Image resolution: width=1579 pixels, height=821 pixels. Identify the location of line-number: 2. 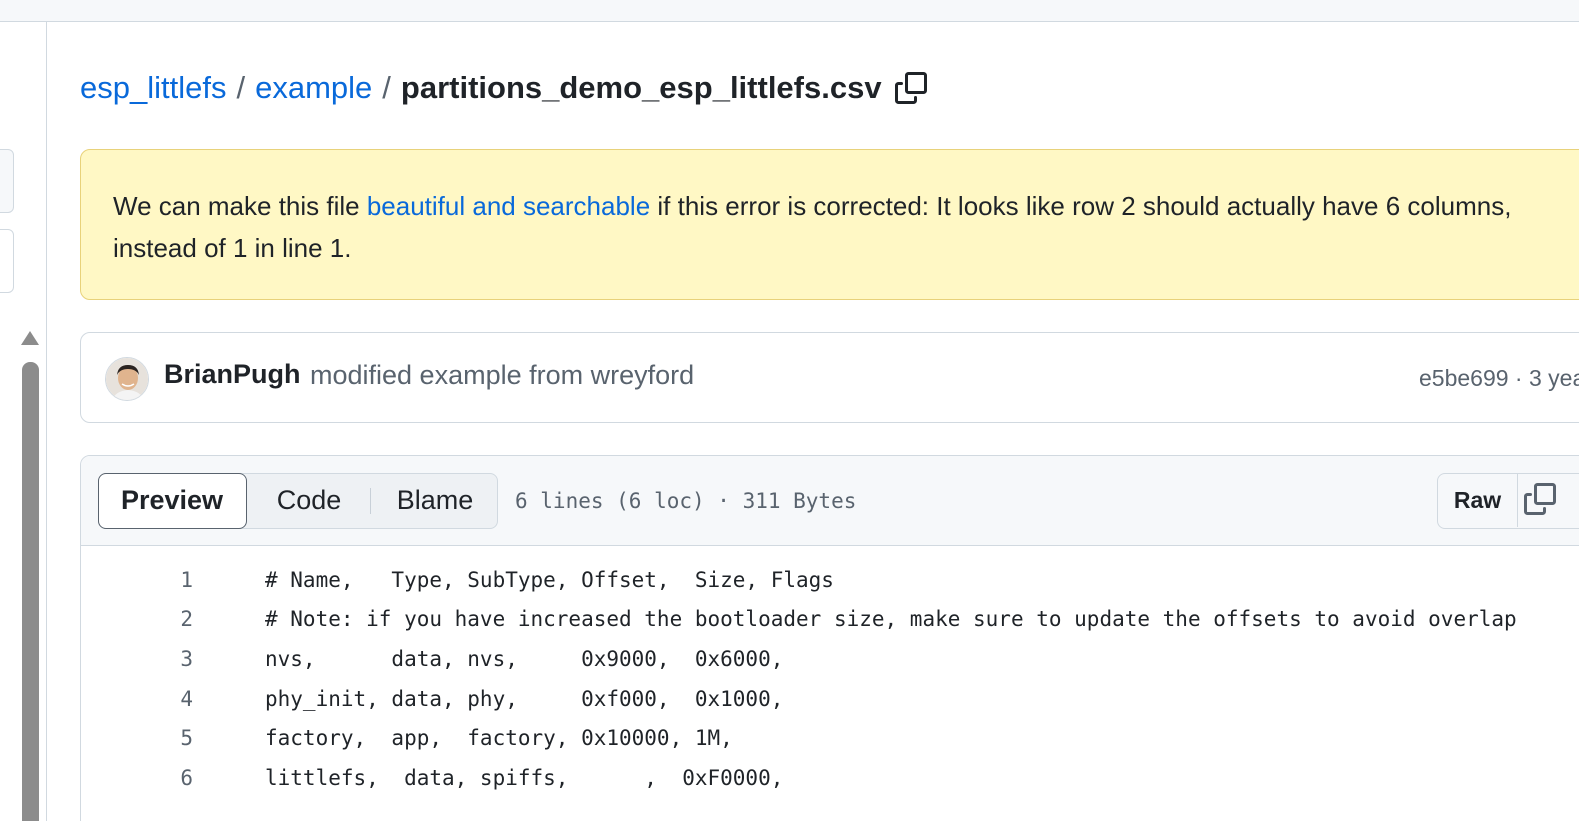
(137, 619).